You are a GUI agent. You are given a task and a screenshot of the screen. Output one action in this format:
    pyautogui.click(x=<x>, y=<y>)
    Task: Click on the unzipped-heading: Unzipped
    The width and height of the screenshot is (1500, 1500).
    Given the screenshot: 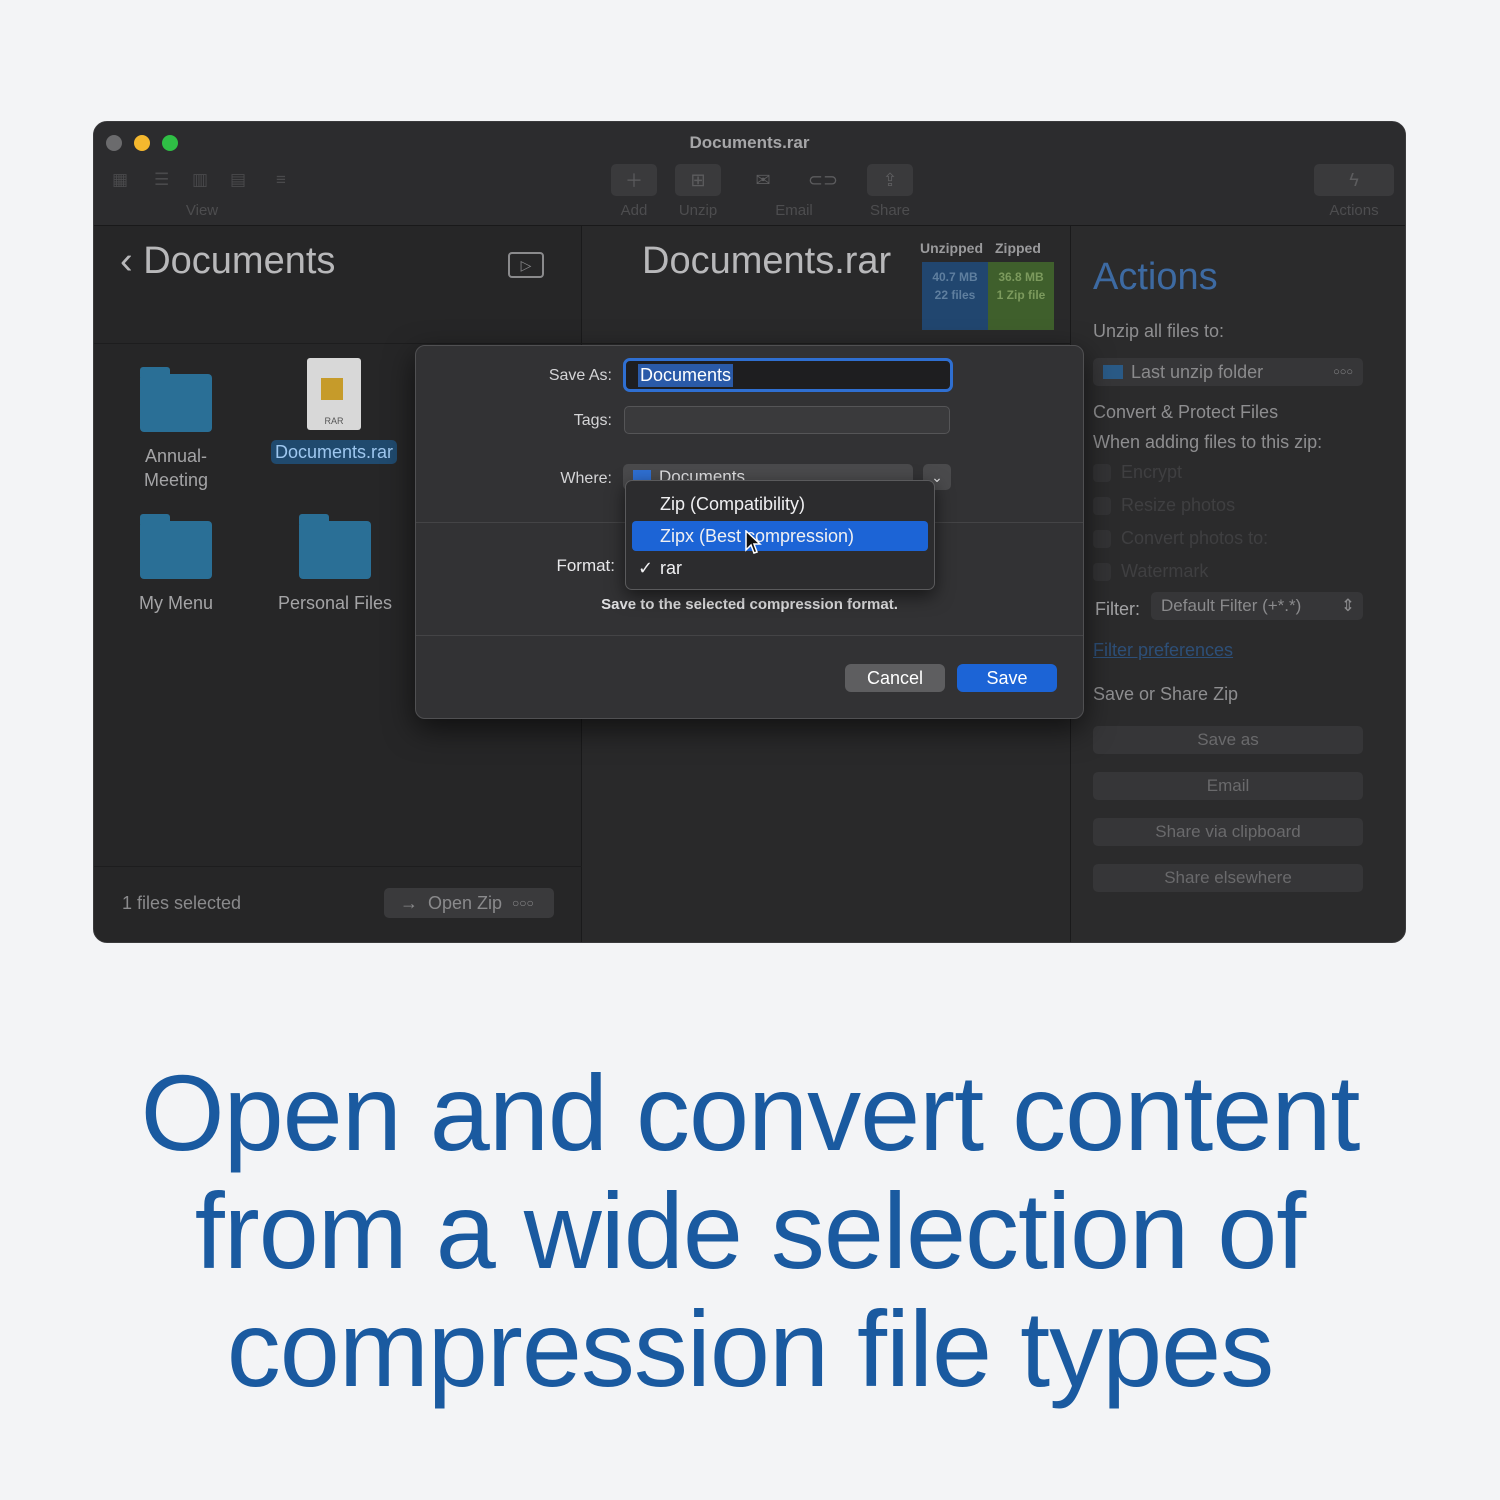 What is the action you would take?
    pyautogui.click(x=951, y=248)
    